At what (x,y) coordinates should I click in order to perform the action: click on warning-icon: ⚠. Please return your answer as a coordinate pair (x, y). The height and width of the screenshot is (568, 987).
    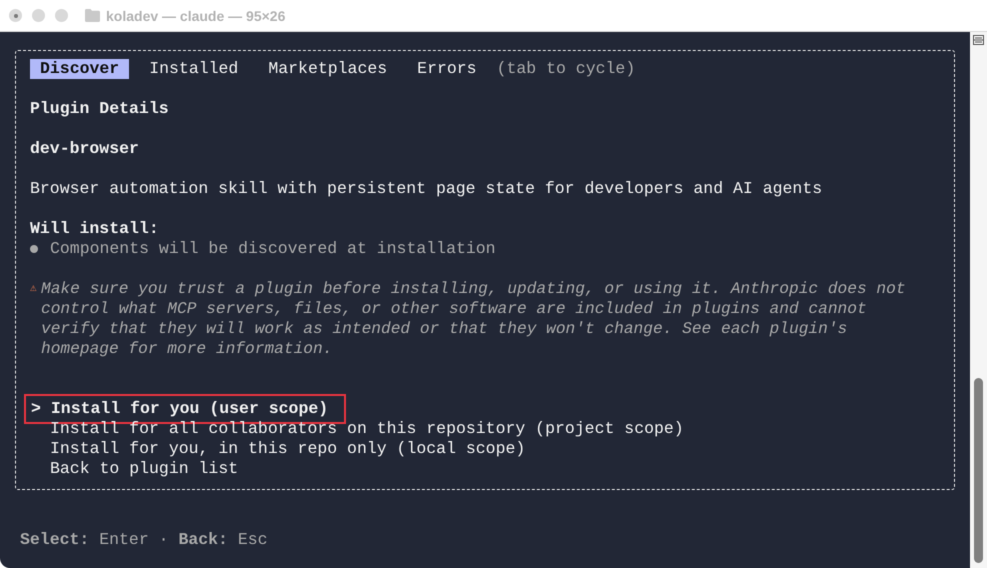
    Looking at the image, I should click on (35, 289).